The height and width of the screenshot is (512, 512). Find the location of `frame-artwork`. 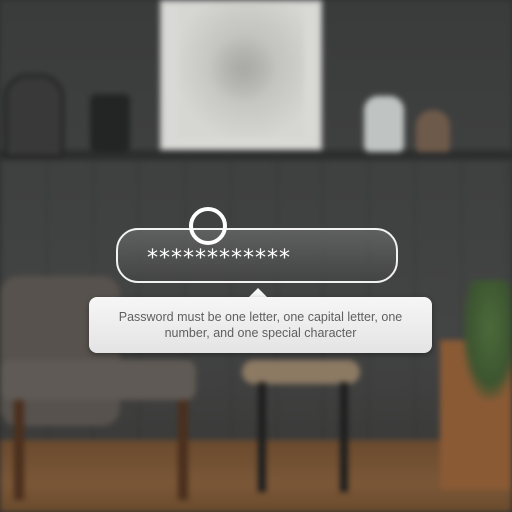

frame-artwork is located at coordinates (241, 71).